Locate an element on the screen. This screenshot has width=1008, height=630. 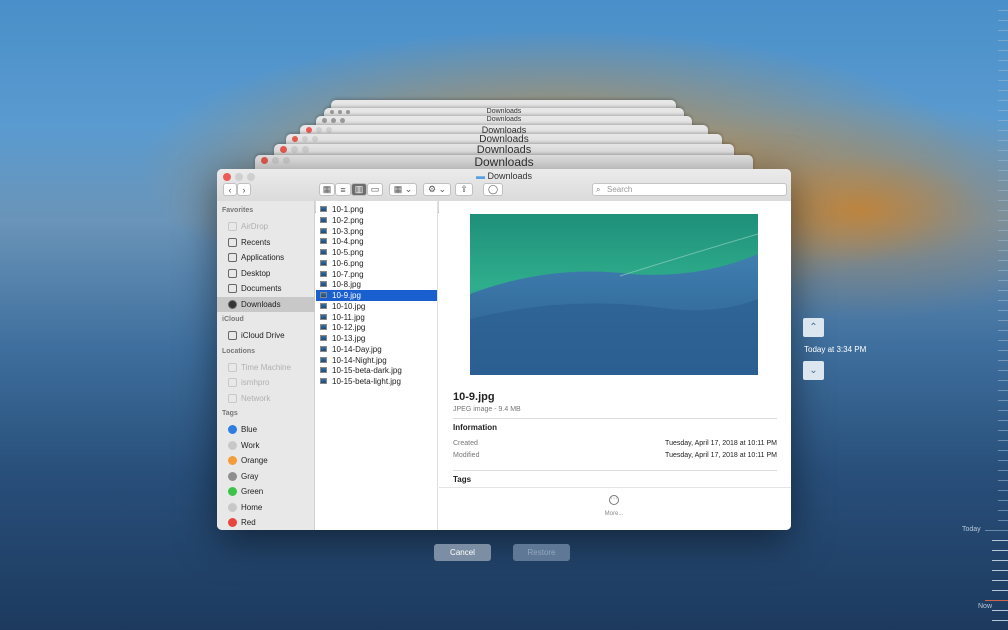
restore-button: Restore is located at coordinates (541, 552).